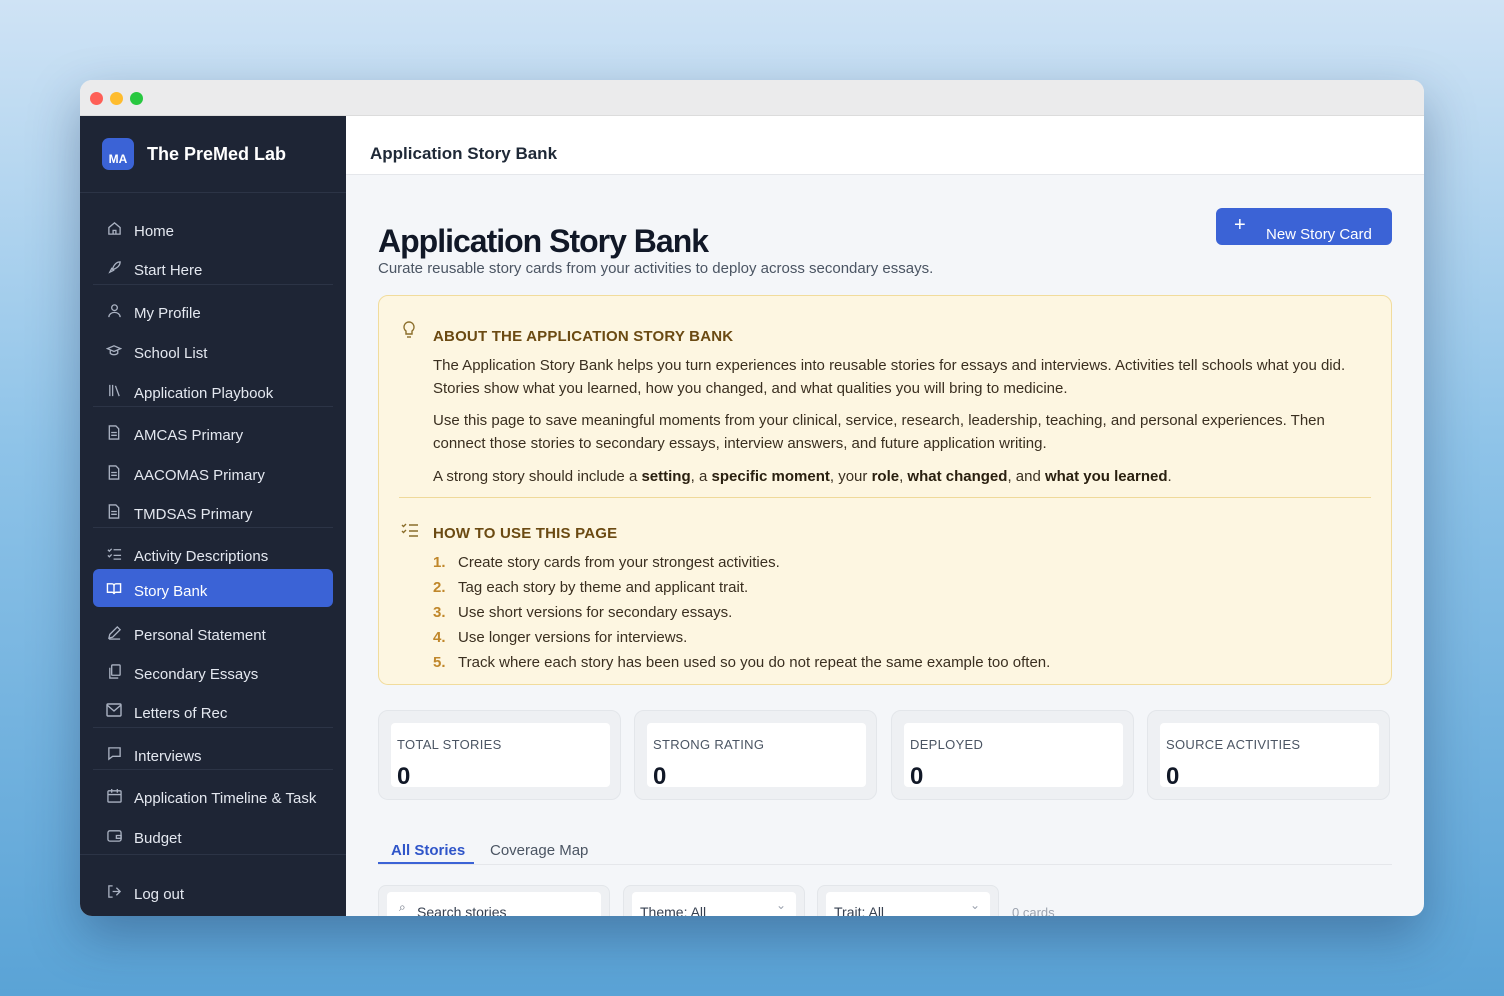 This screenshot has width=1504, height=996. I want to click on stat-card: STRONG RATING 0, so click(756, 756).